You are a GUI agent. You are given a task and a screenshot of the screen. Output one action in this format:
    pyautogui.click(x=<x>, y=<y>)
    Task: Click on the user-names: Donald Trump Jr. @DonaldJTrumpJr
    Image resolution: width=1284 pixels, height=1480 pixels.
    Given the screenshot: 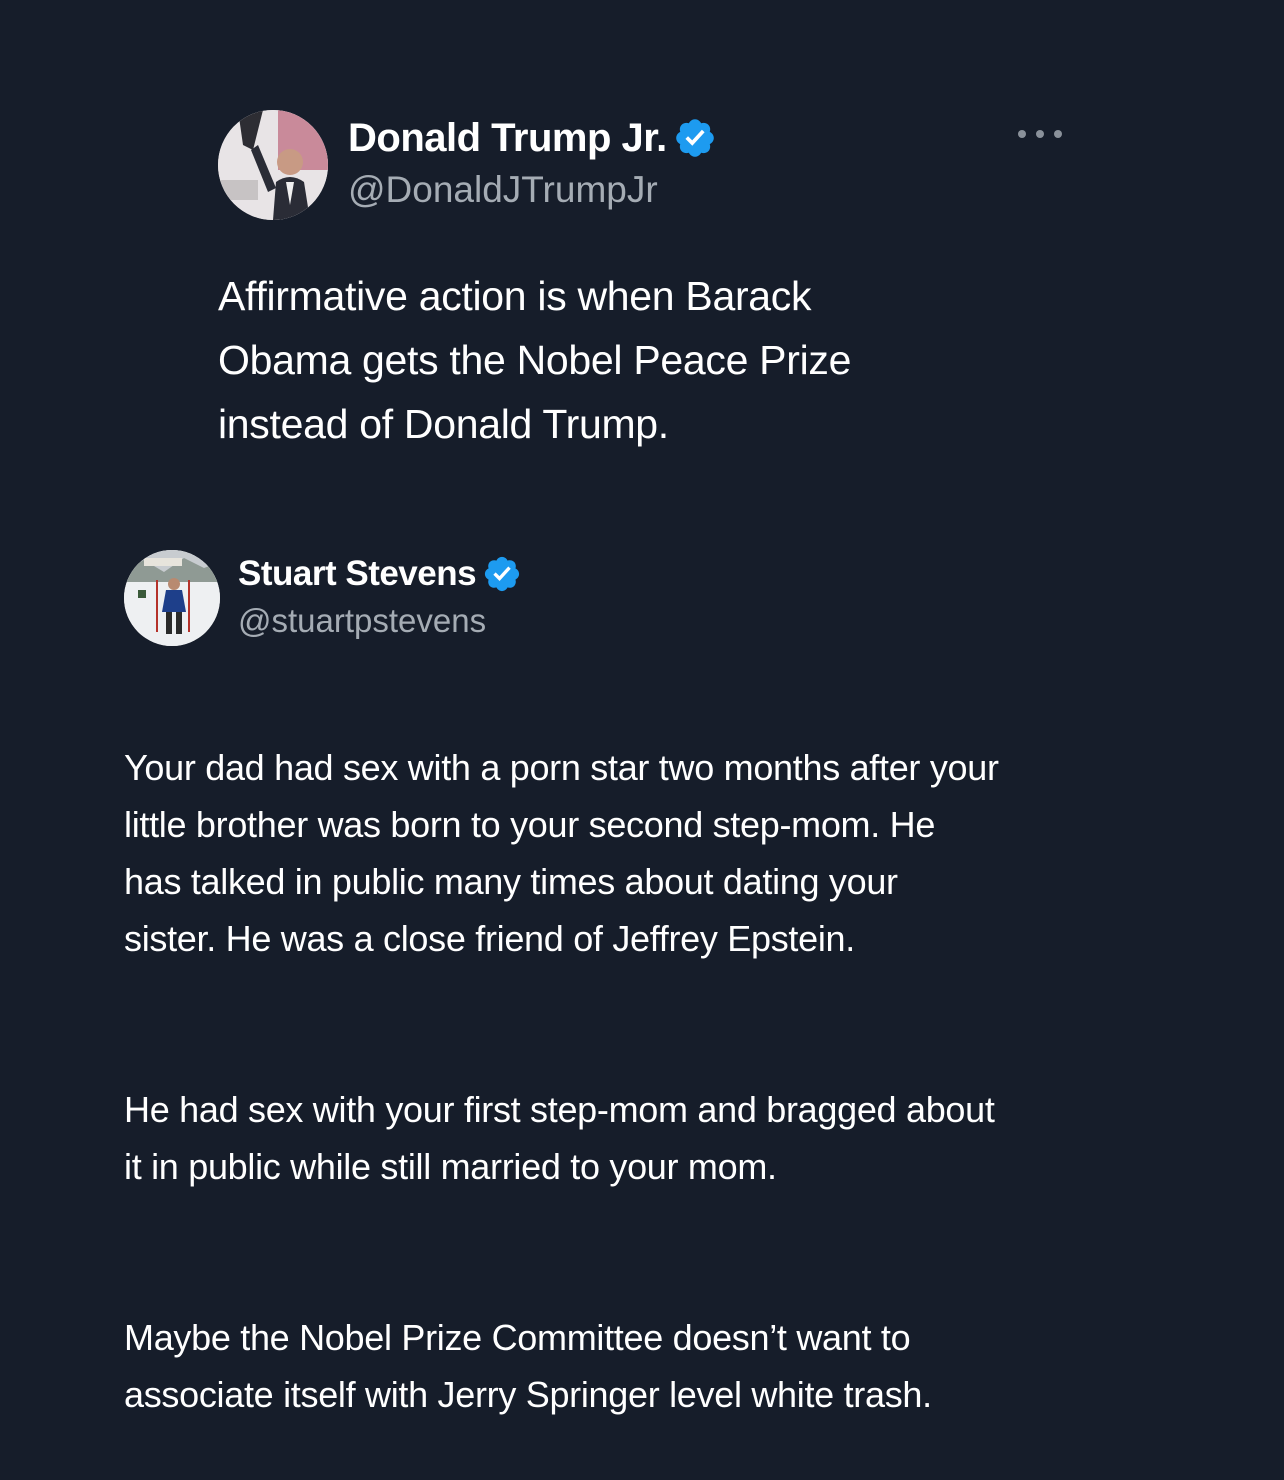 What is the action you would take?
    pyautogui.click(x=532, y=163)
    